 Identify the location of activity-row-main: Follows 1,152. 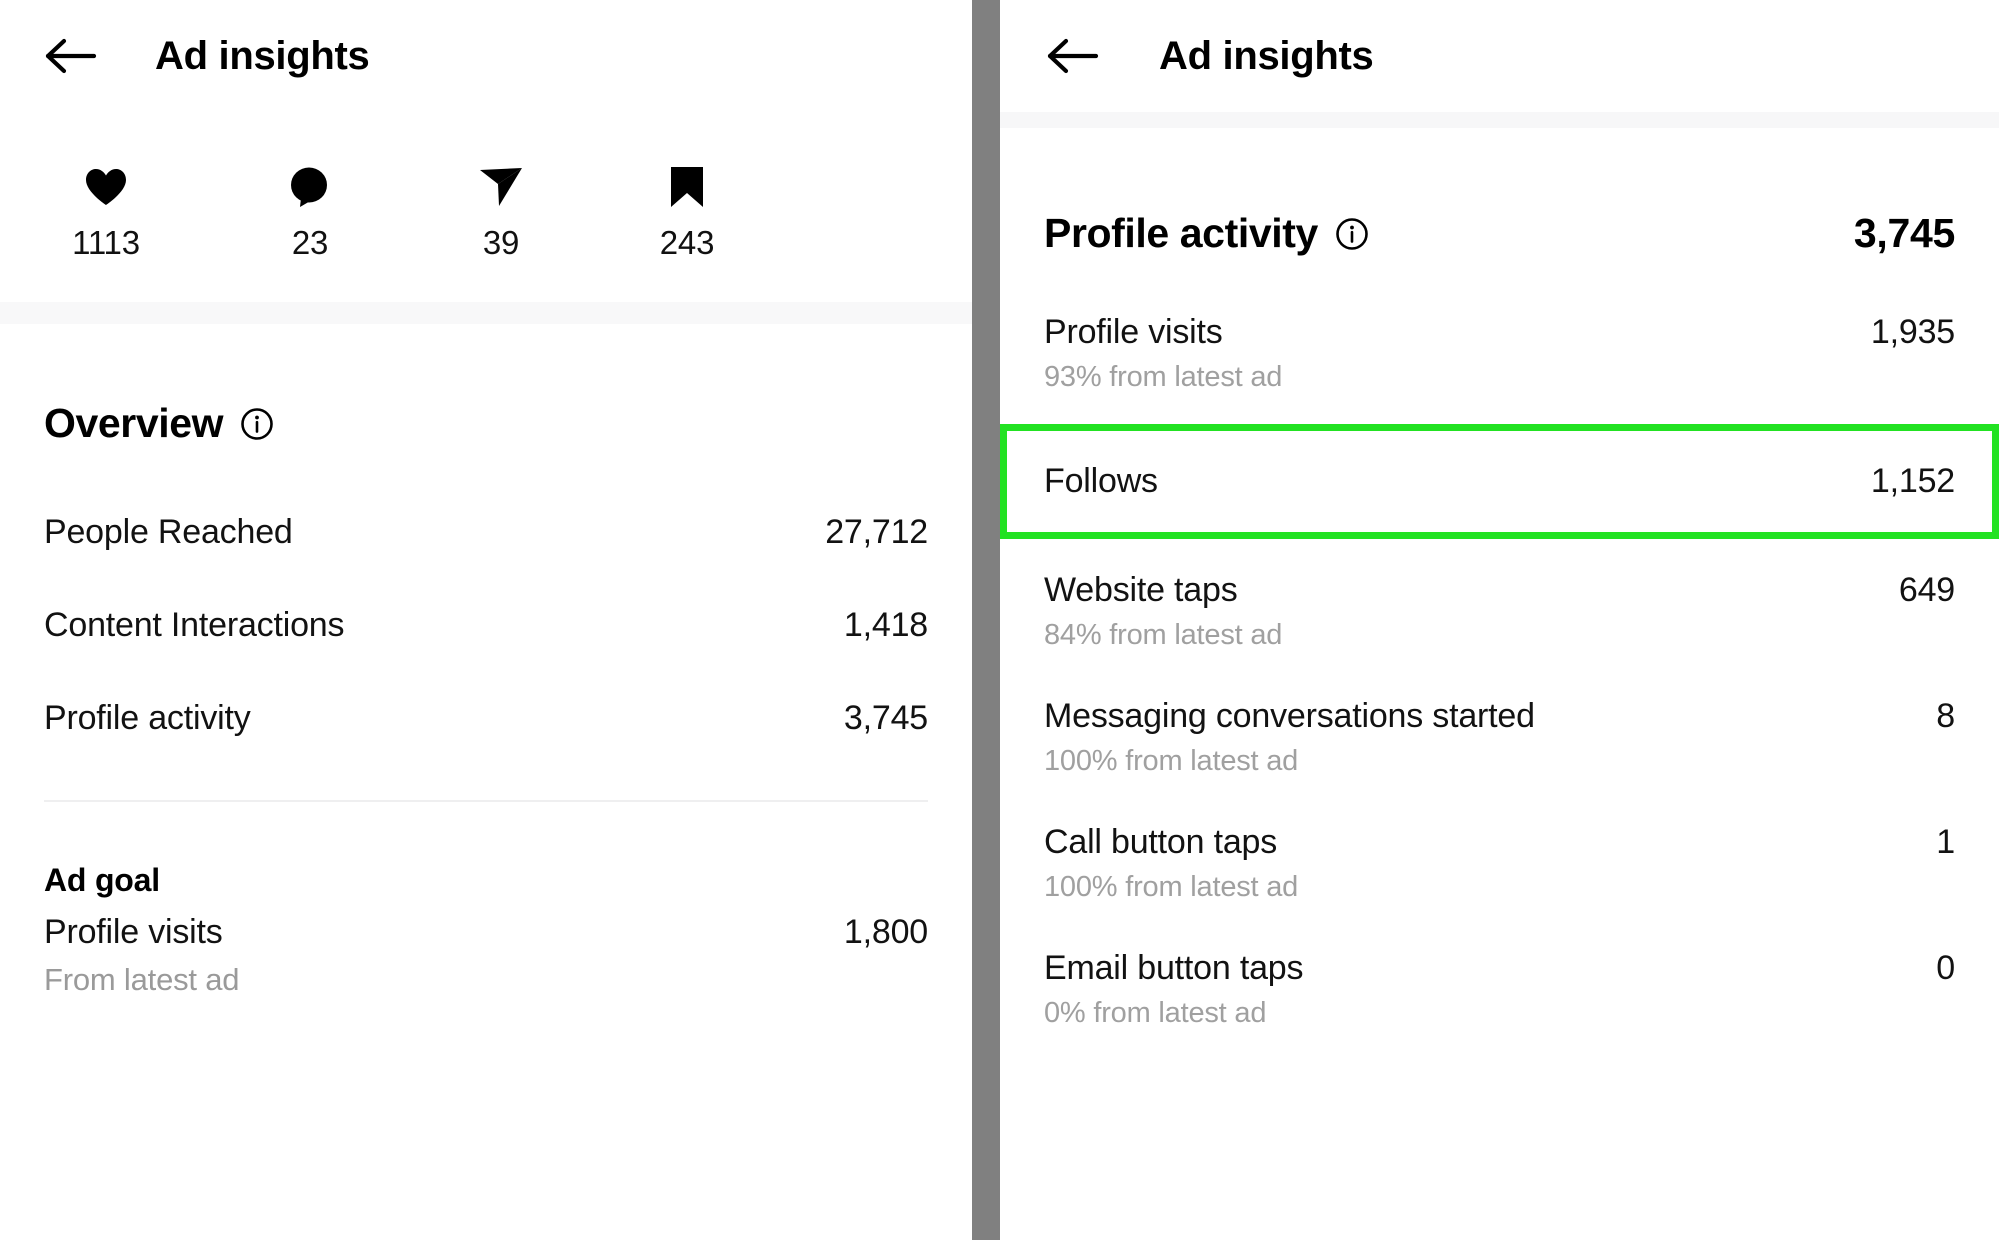
(1499, 481).